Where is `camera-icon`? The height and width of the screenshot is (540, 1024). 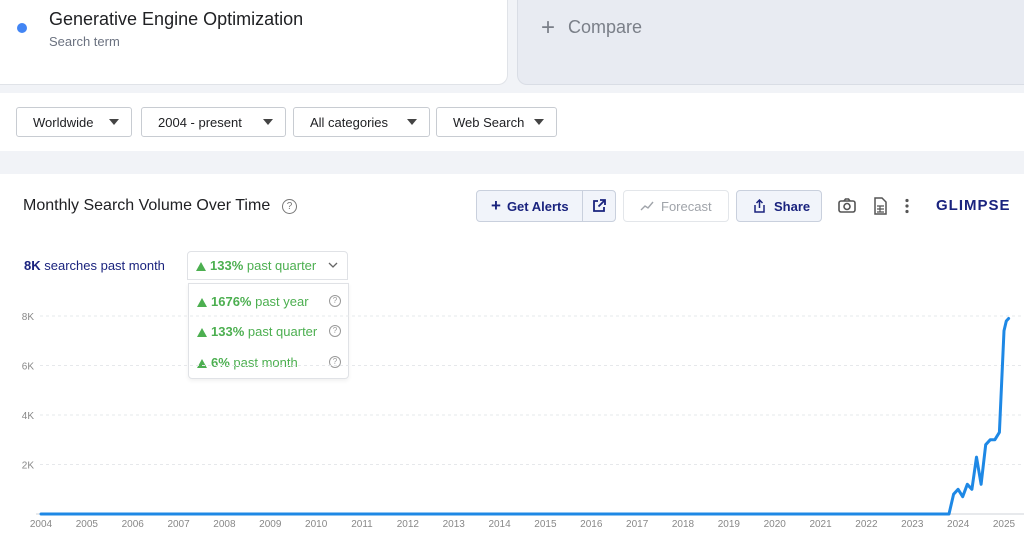
camera-icon is located at coordinates (847, 205).